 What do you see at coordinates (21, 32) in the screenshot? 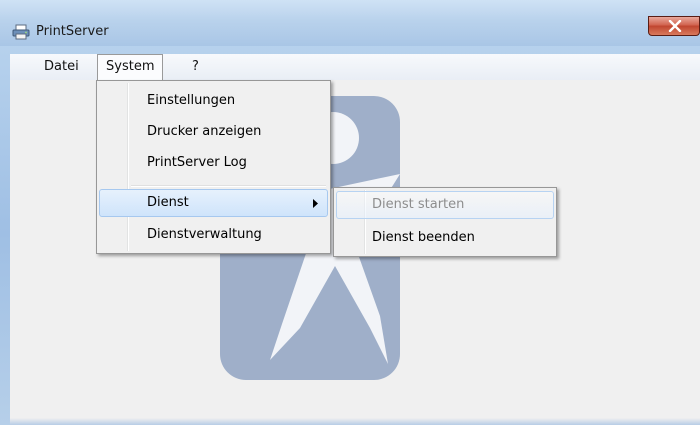
I see `printer-icon` at bounding box center [21, 32].